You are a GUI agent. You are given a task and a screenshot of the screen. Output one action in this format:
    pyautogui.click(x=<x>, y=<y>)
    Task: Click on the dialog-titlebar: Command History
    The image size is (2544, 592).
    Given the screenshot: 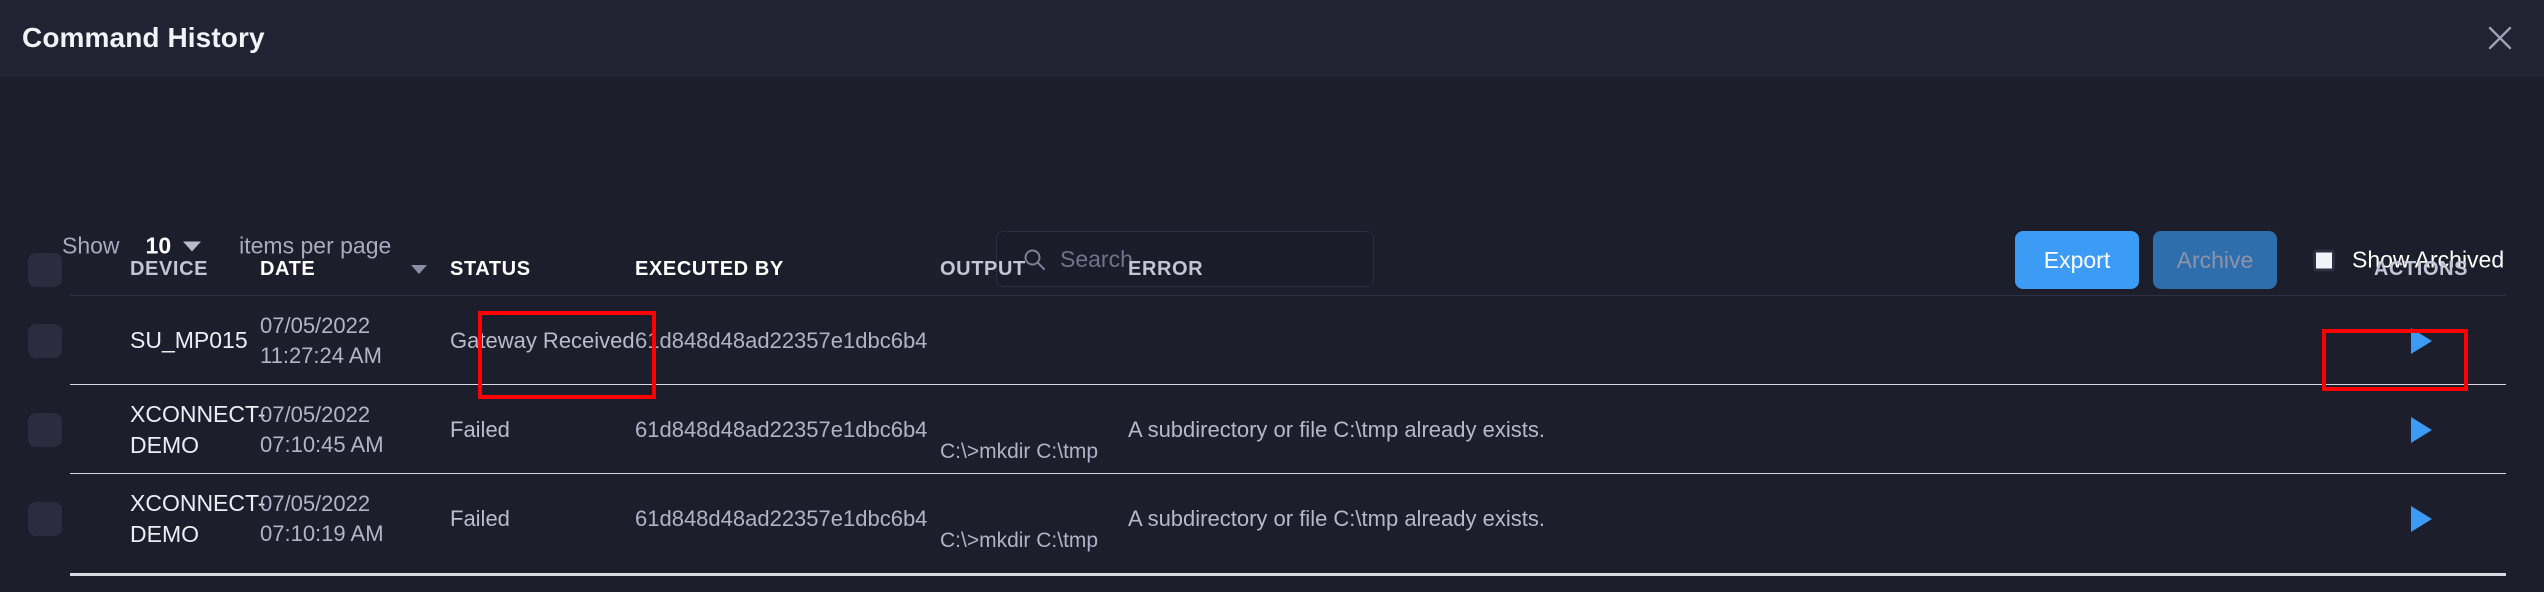 What is the action you would take?
    pyautogui.click(x=1272, y=38)
    